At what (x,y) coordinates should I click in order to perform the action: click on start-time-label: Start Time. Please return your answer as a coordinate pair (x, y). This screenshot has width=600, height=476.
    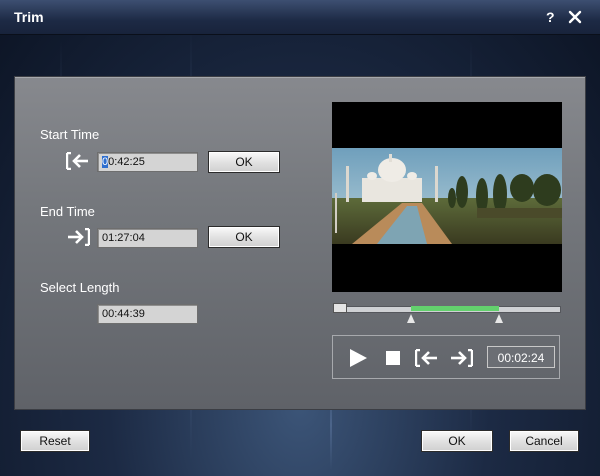
    Looking at the image, I should click on (70, 134).